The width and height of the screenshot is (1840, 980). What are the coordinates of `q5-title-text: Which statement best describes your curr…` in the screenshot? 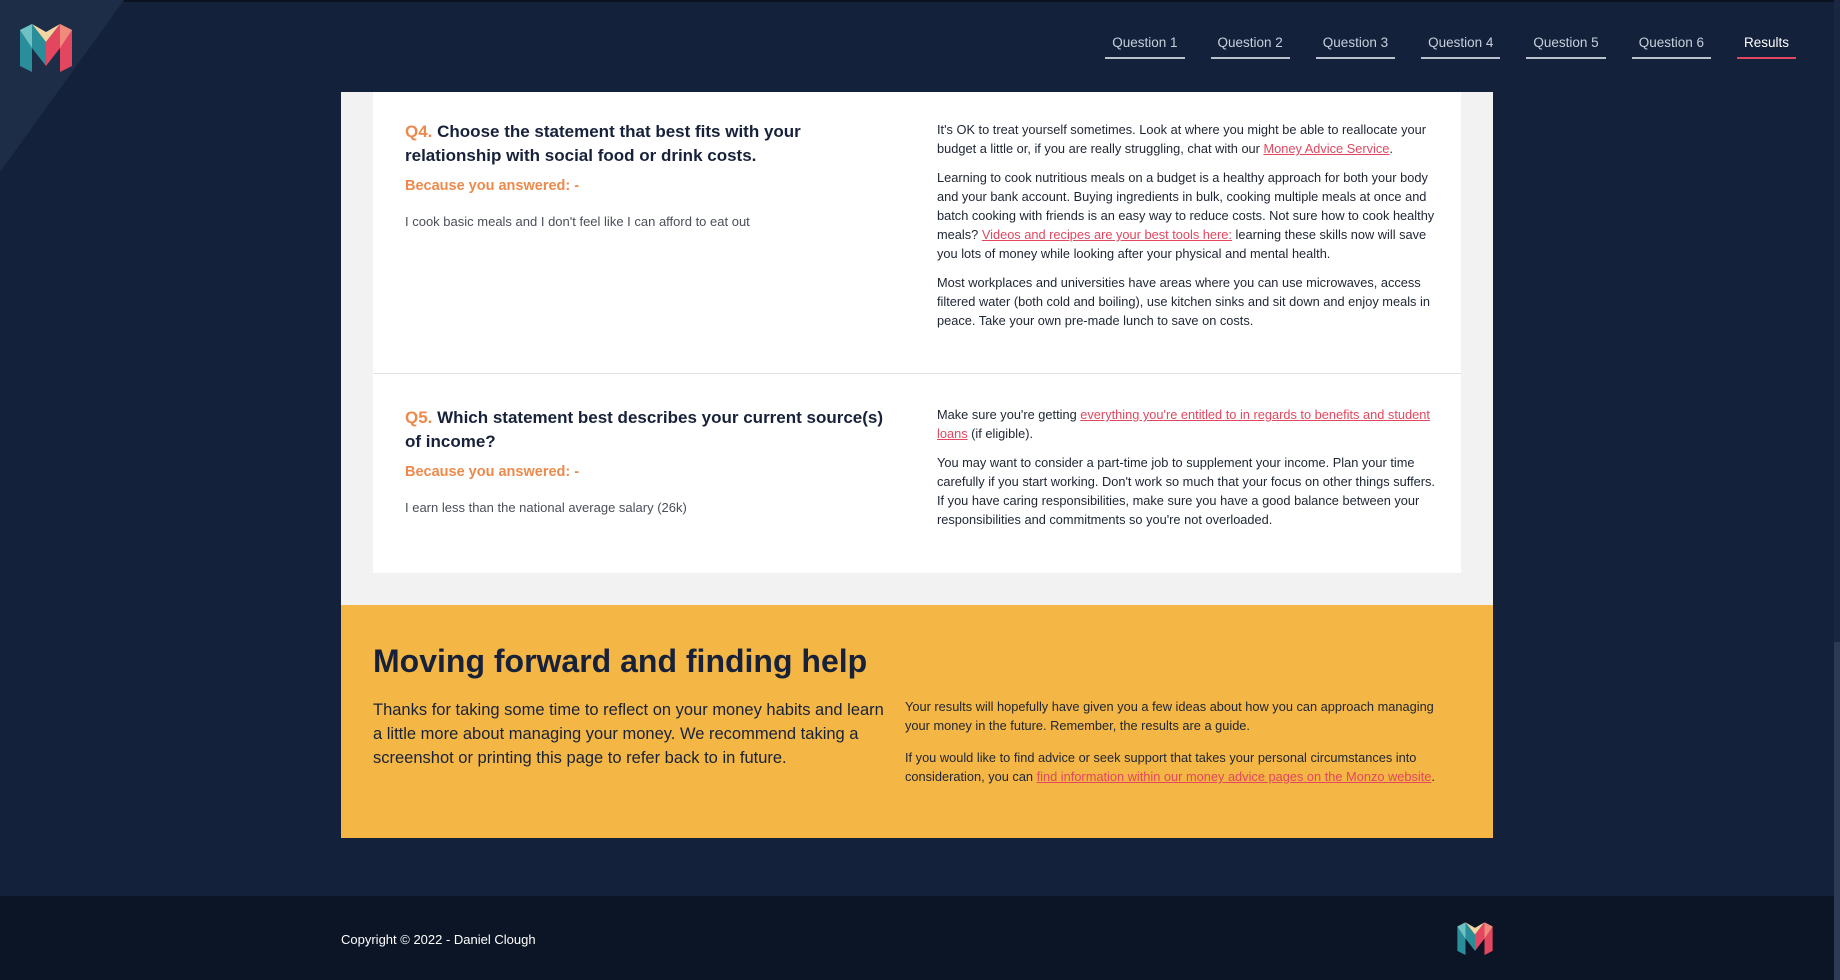 It's located at (644, 429).